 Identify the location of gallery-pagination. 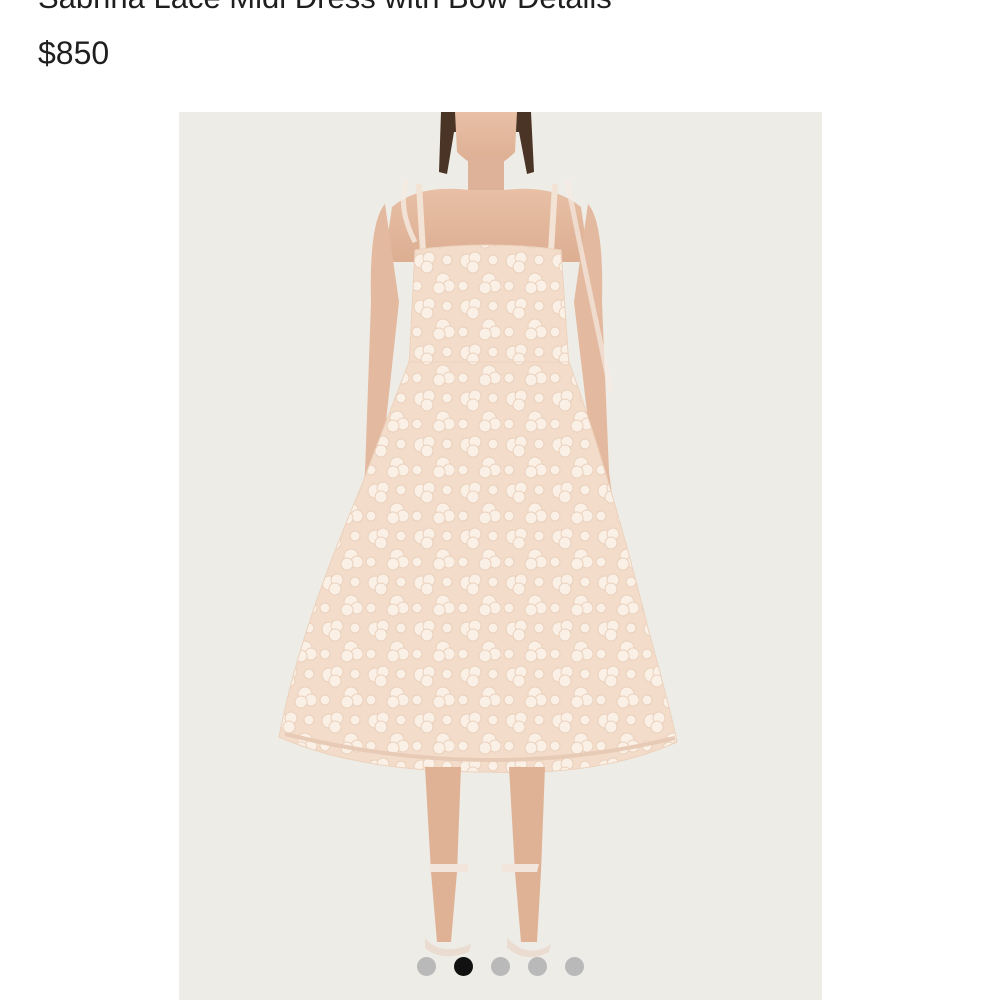
(500, 966).